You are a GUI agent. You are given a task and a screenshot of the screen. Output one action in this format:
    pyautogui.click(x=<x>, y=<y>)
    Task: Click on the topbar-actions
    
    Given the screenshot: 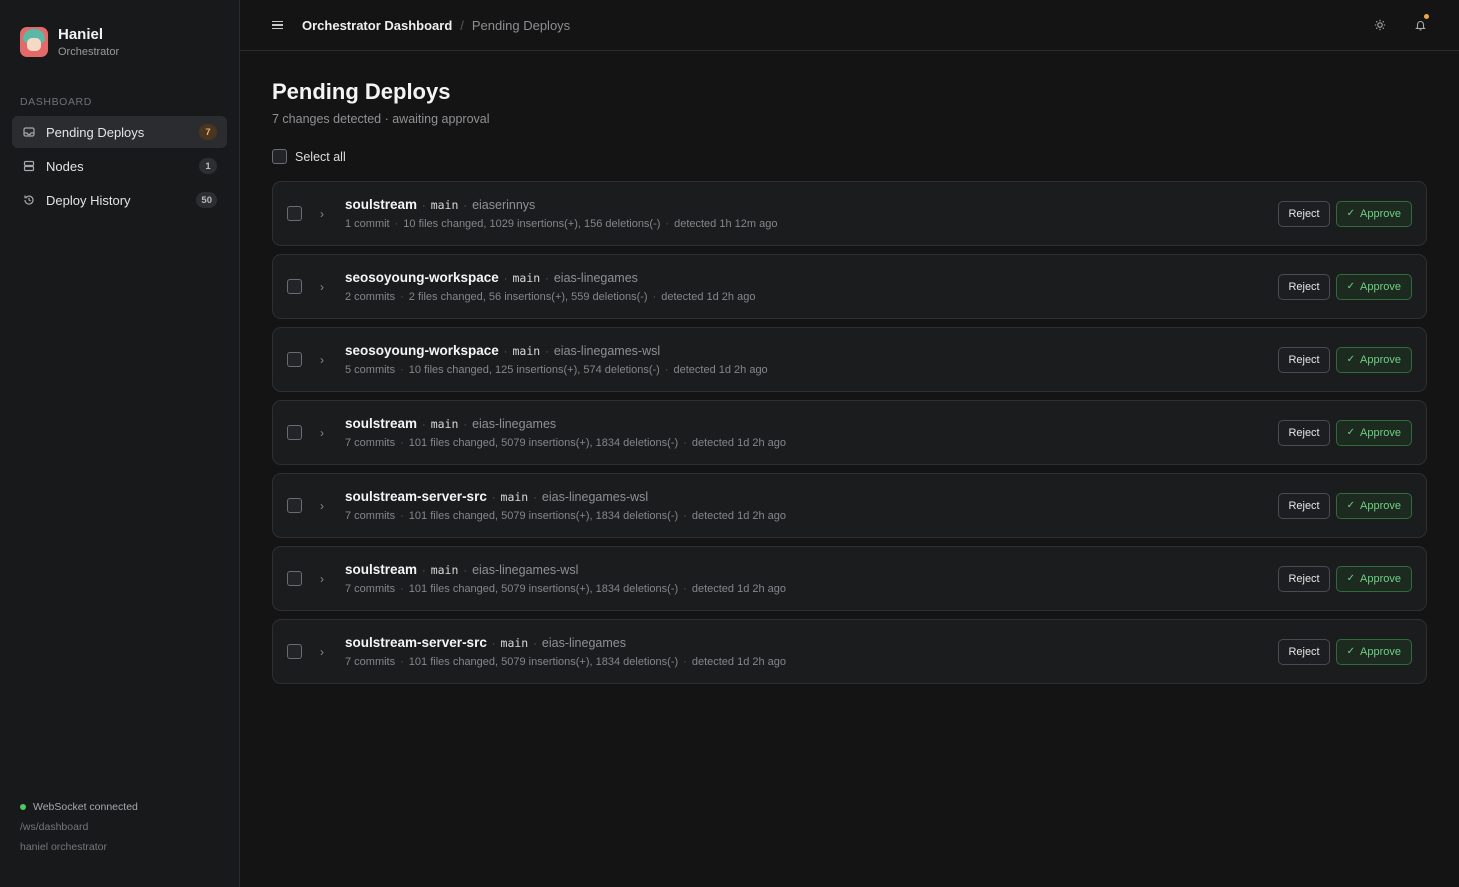 What is the action you would take?
    pyautogui.click(x=1401, y=23)
    